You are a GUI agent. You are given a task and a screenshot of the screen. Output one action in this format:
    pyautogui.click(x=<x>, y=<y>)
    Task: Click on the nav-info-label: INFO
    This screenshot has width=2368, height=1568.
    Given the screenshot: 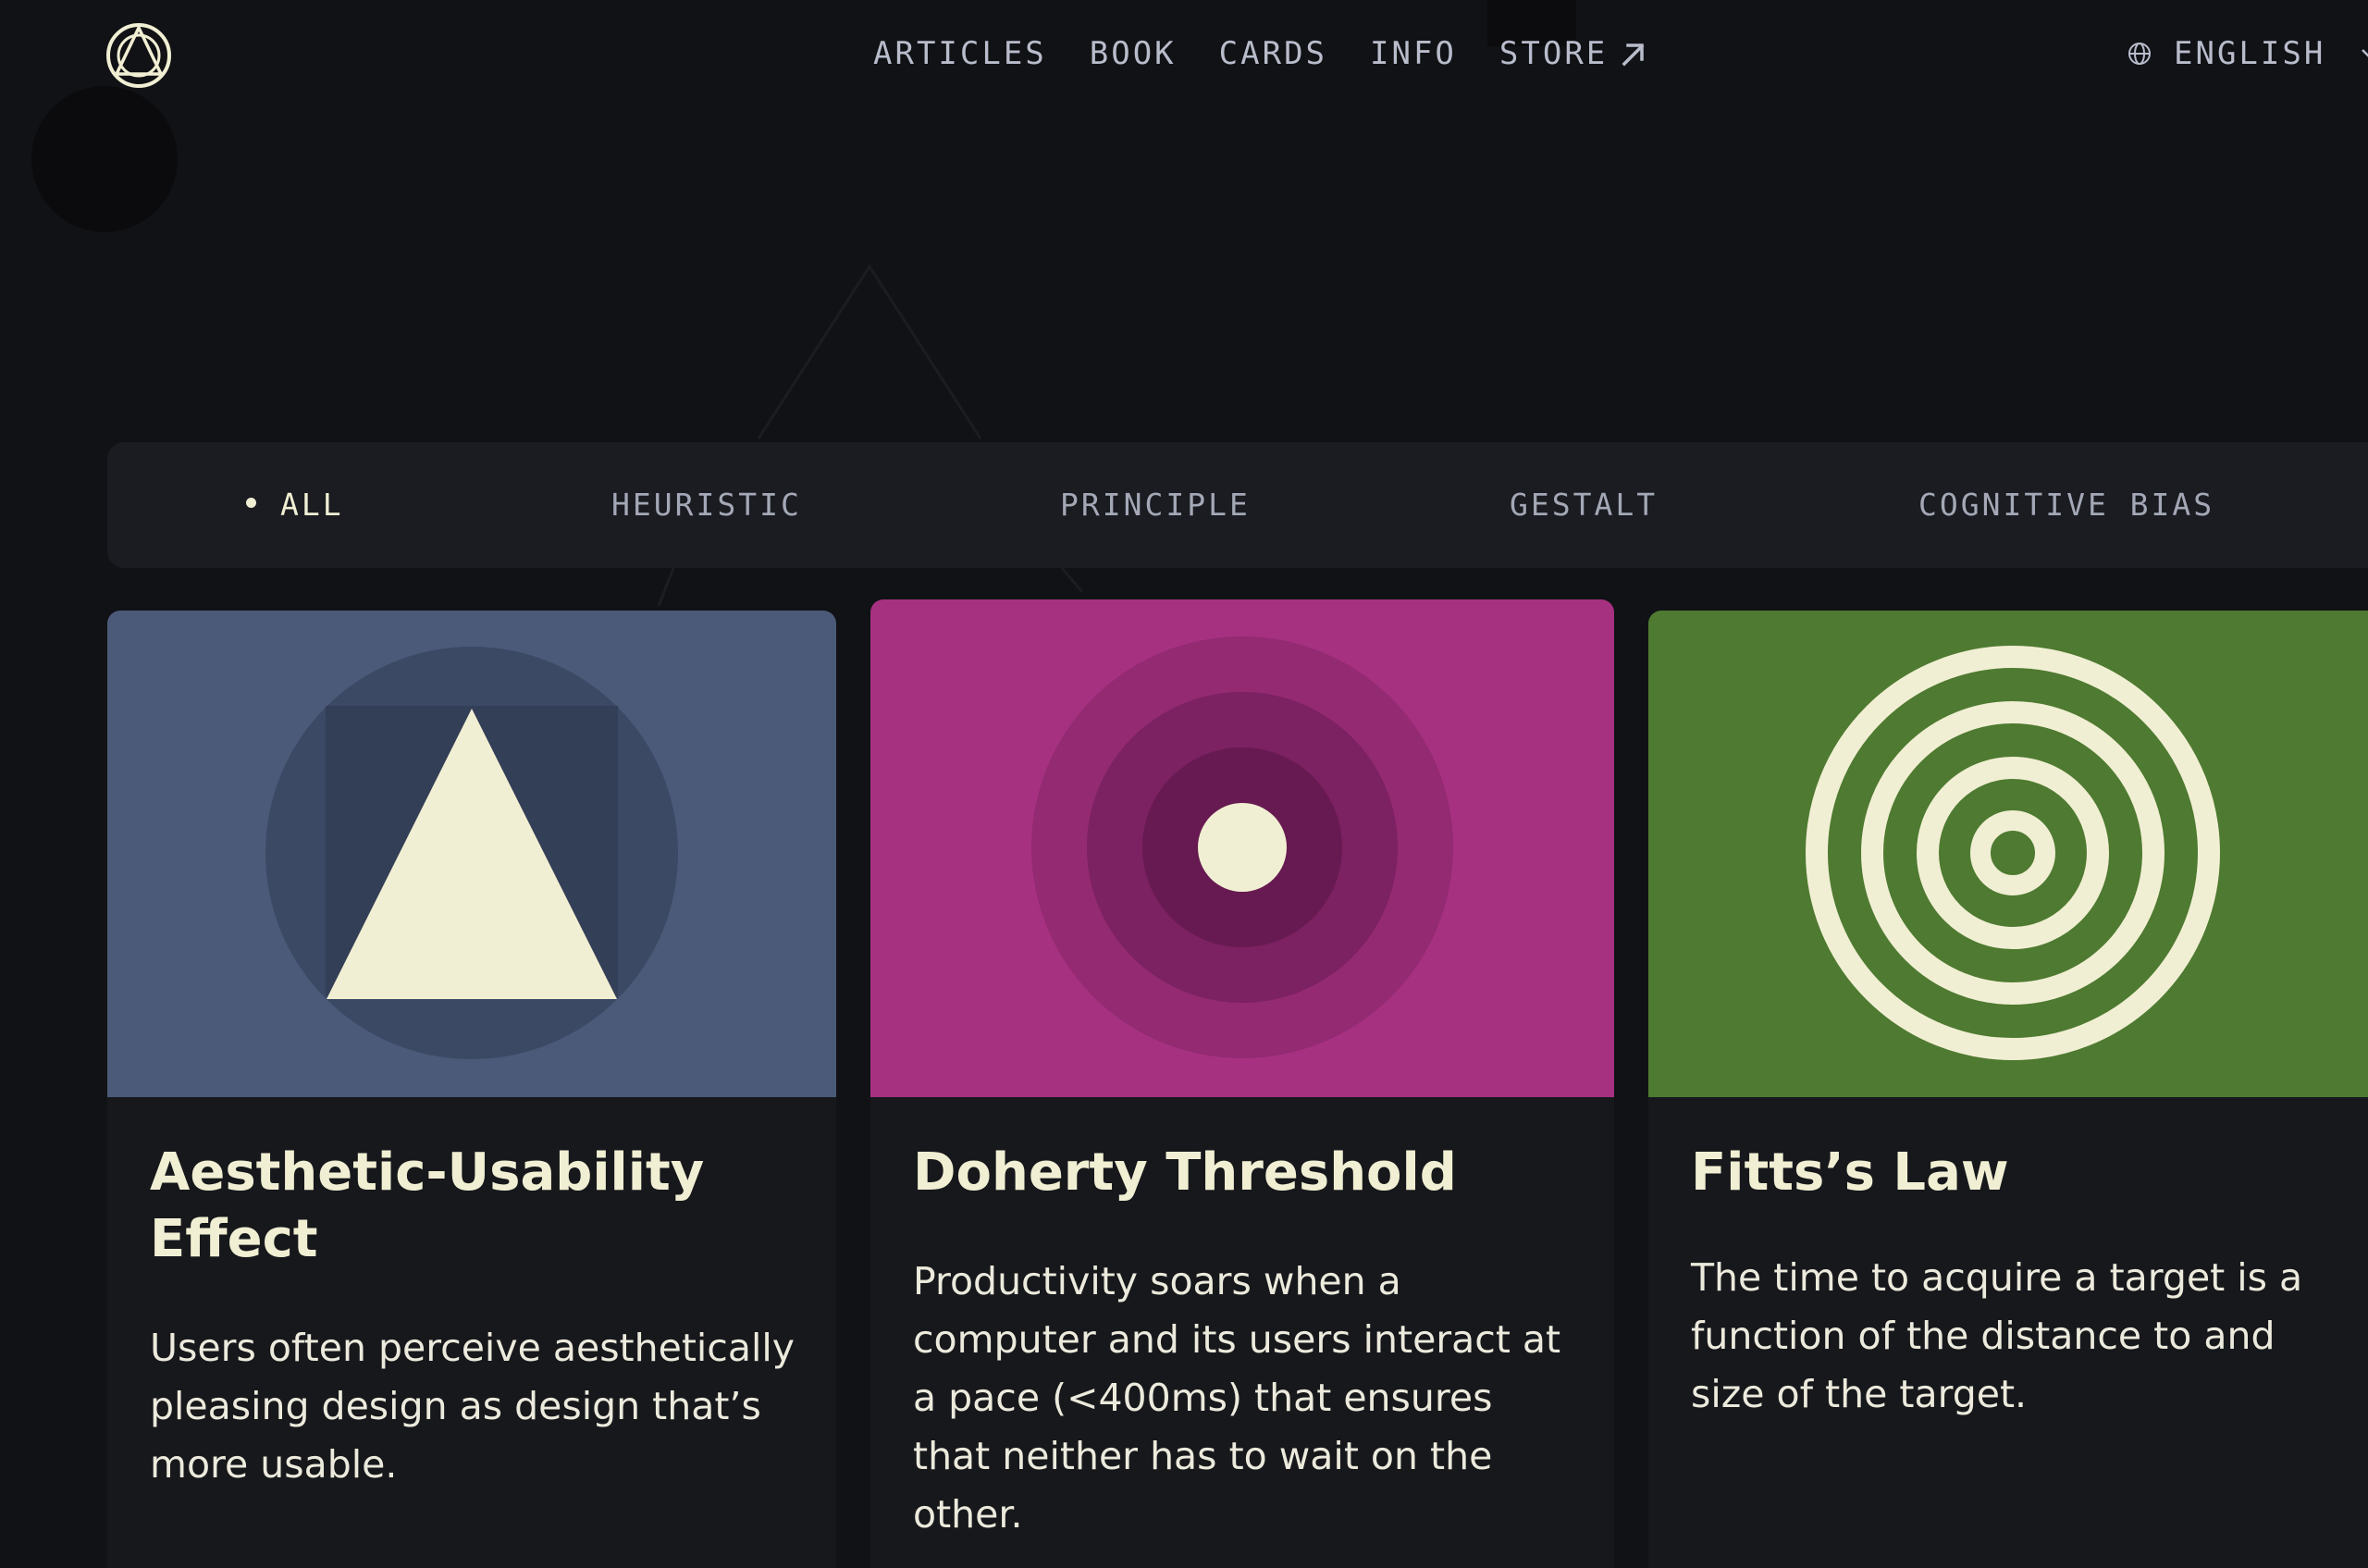 What is the action you would take?
    pyautogui.click(x=1413, y=53)
    